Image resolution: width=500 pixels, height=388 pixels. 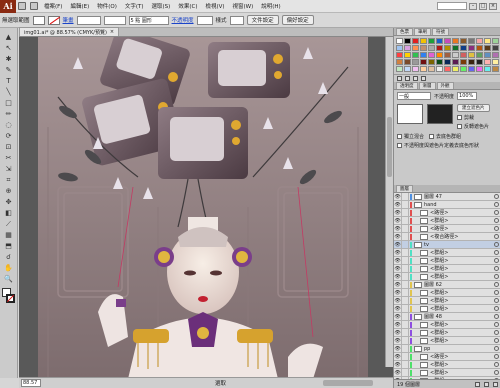 I want to click on document-tab: img01.ai* @ 88.57% (CMYK/預覽) ×, so click(x=69, y=31).